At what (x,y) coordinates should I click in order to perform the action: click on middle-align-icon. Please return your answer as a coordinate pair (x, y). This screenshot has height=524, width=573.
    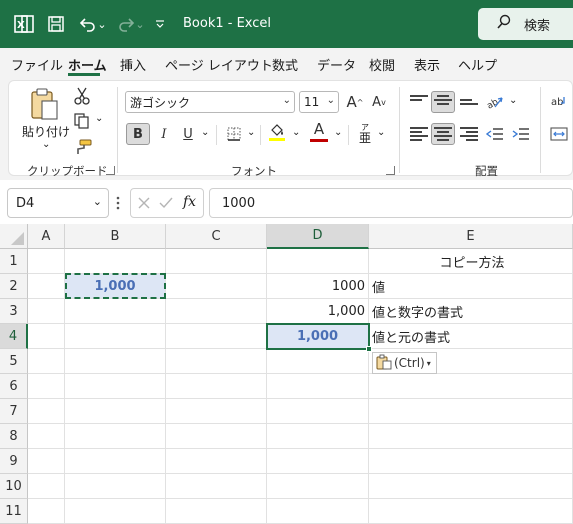
    Looking at the image, I should click on (443, 102).